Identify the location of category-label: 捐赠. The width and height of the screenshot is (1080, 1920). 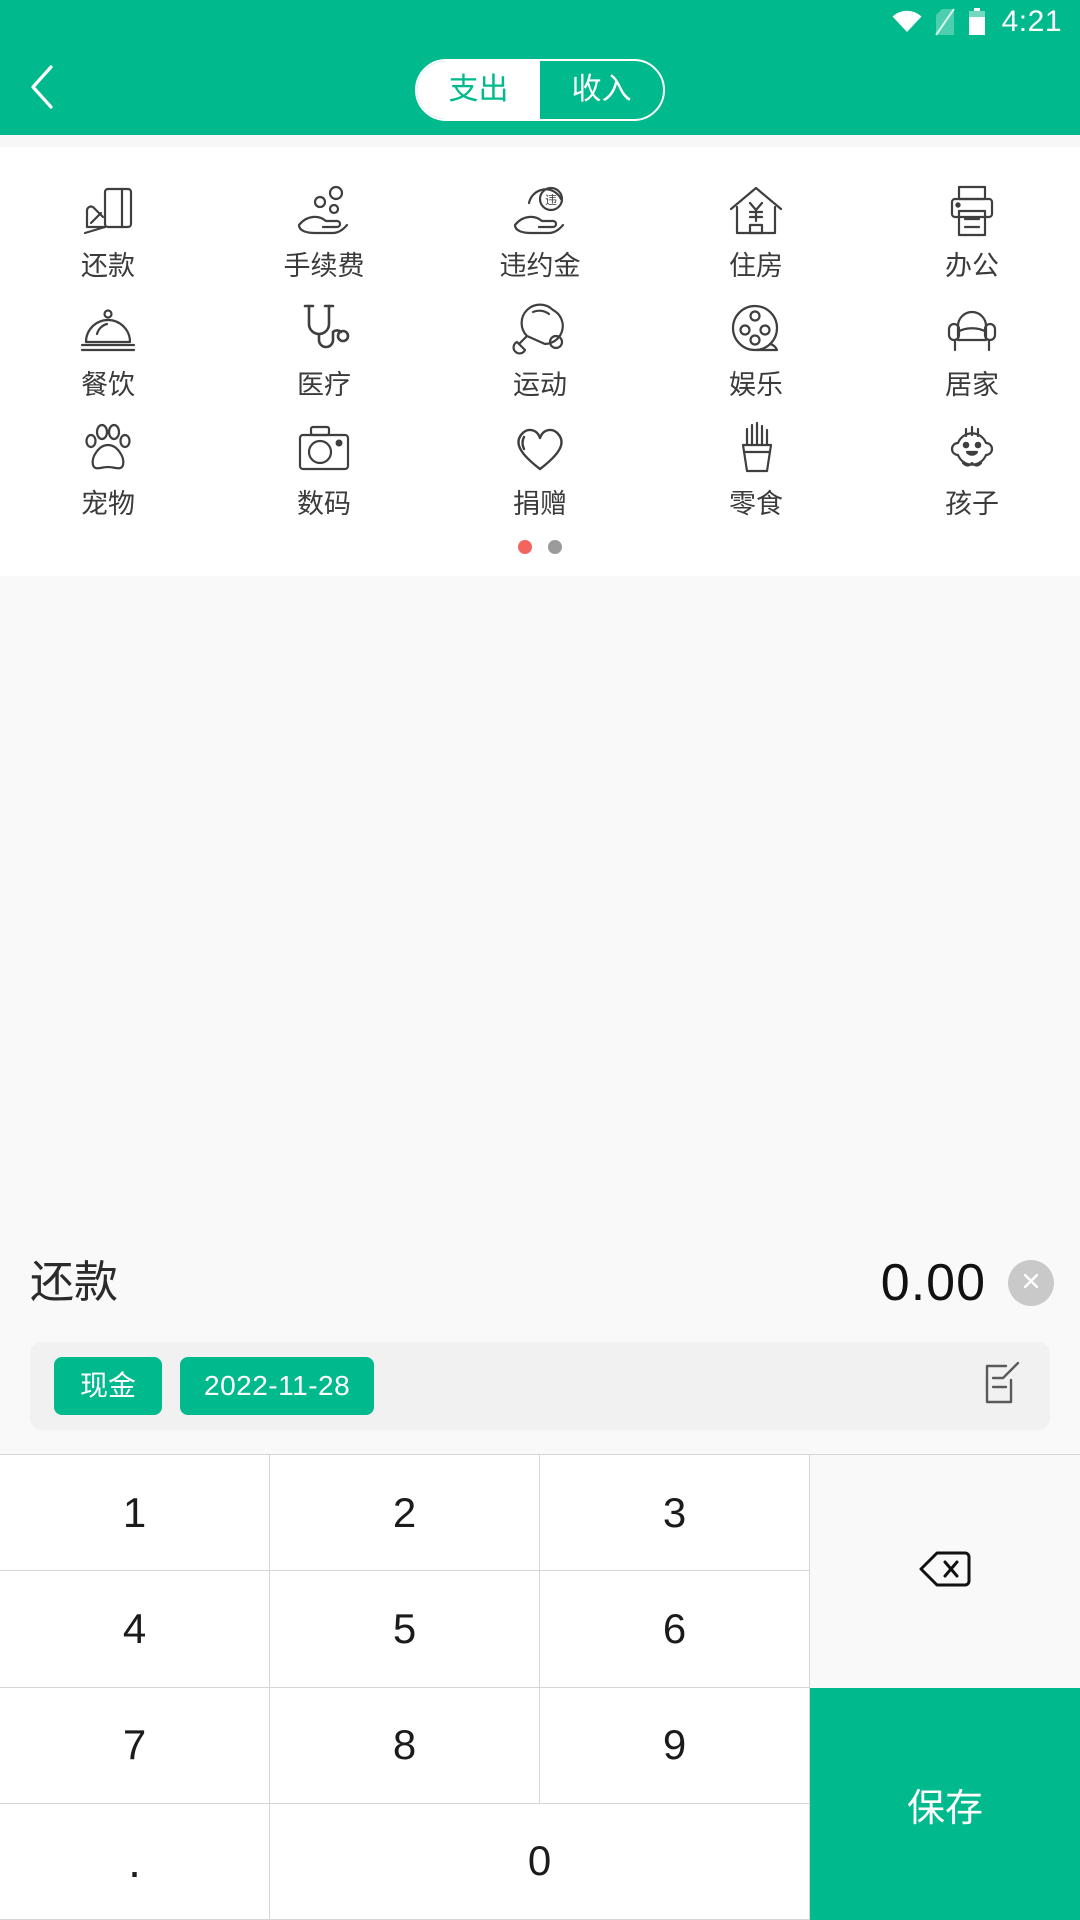
(540, 504).